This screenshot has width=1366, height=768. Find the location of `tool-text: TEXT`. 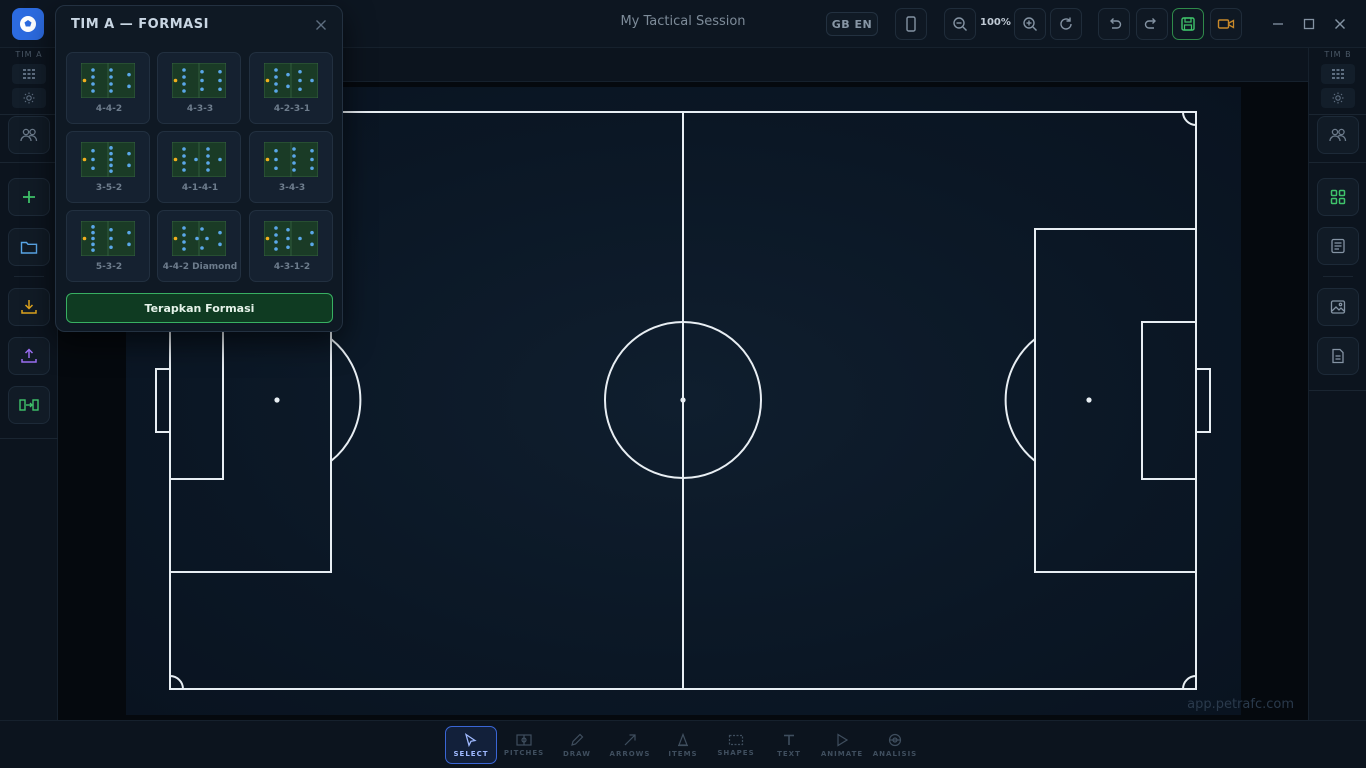

tool-text: TEXT is located at coordinates (789, 745).